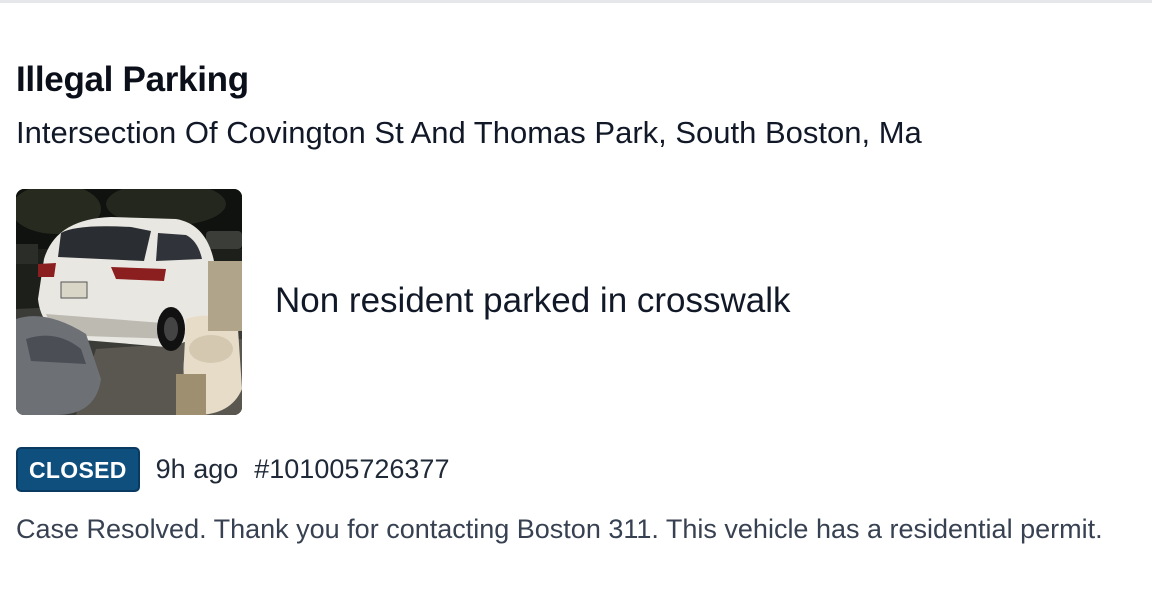 The image size is (1152, 608). I want to click on time-ago: 9h ago, so click(197, 468).